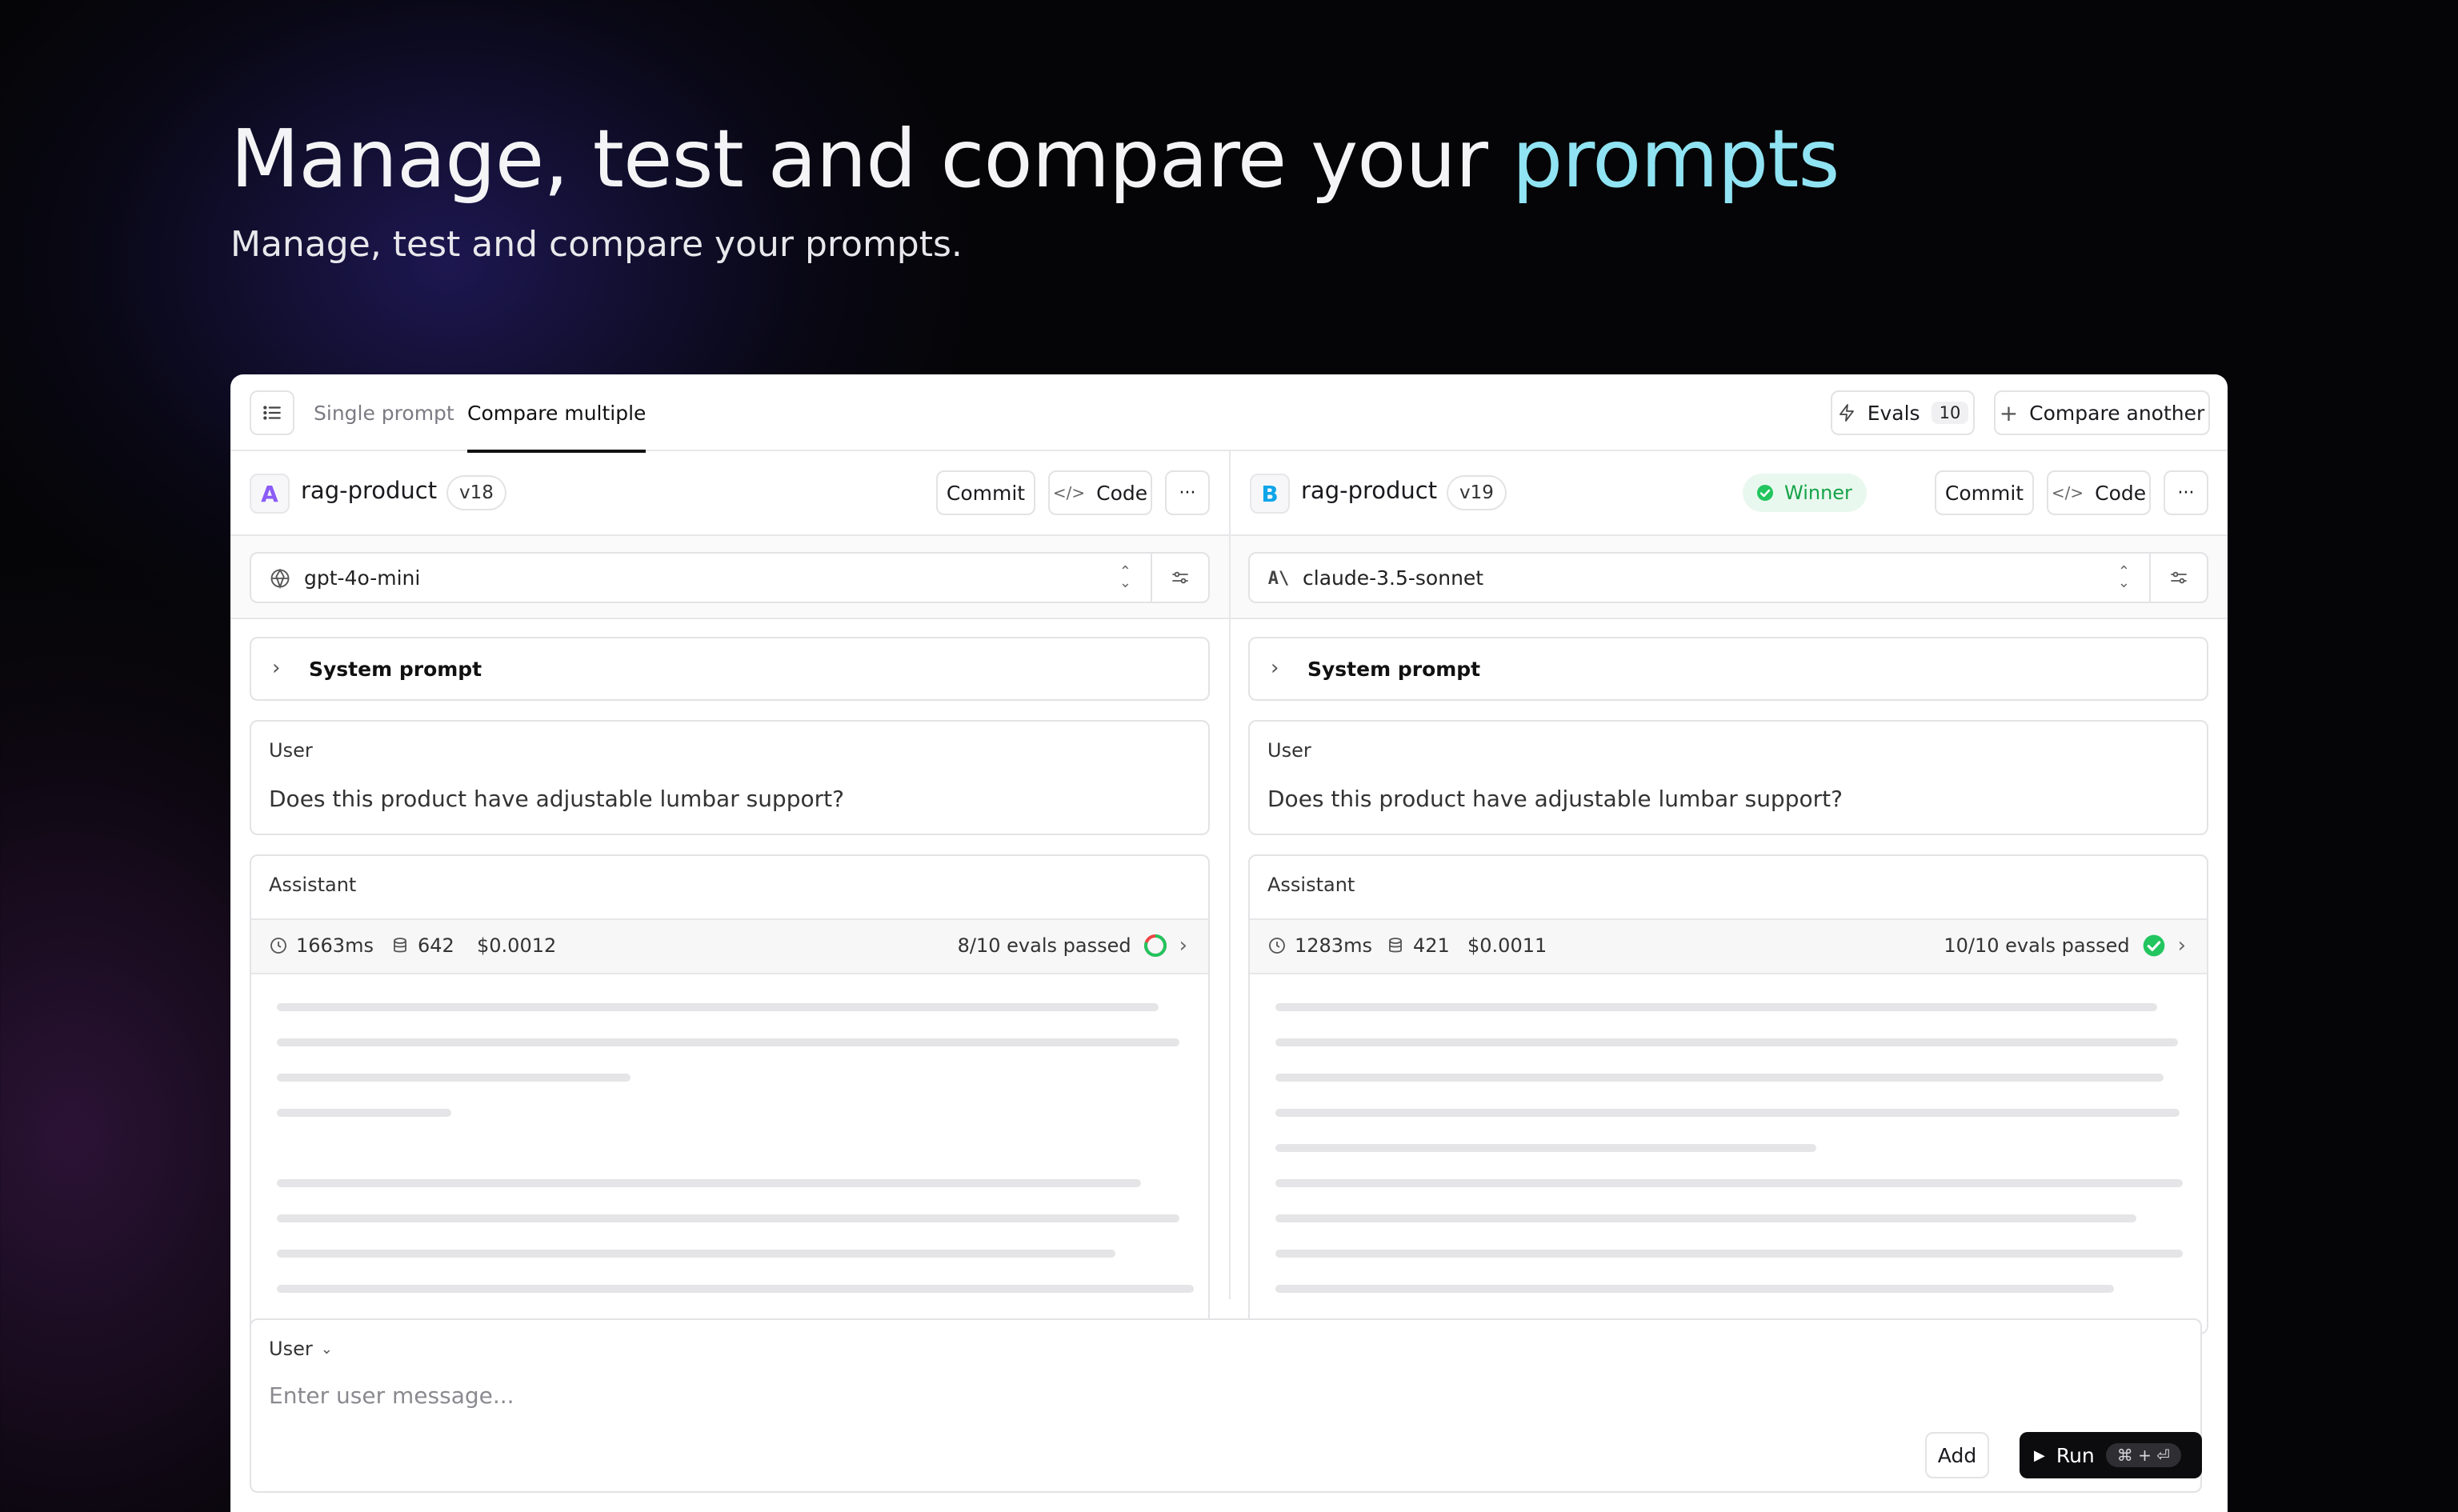  I want to click on user-message-input, so click(989, 1395).